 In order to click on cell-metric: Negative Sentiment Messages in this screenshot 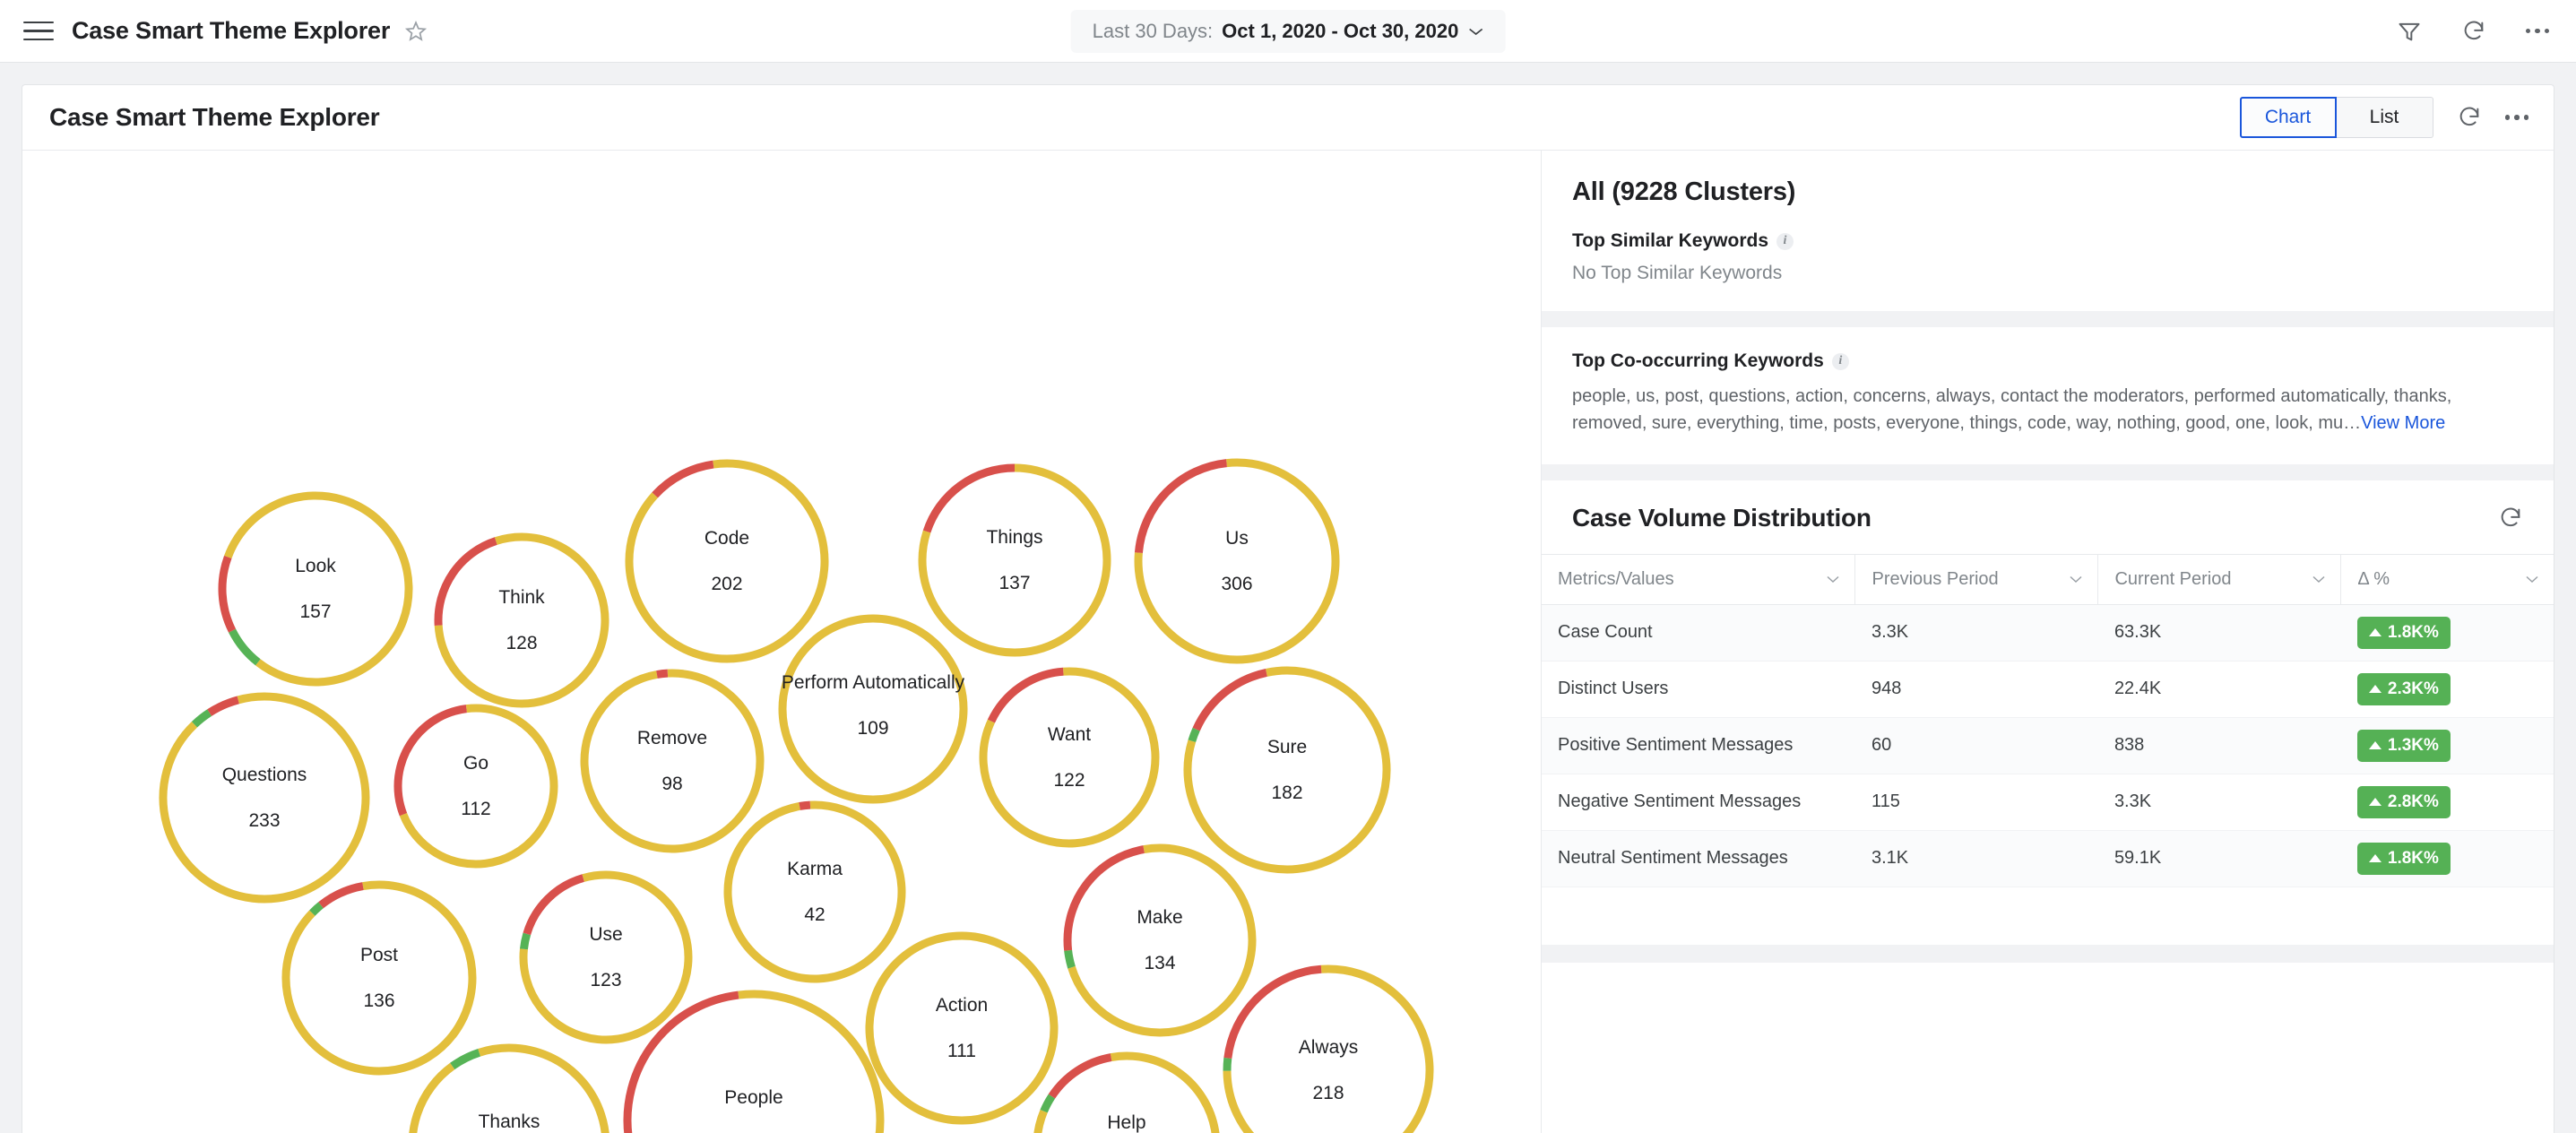, I will do `click(1698, 803)`.